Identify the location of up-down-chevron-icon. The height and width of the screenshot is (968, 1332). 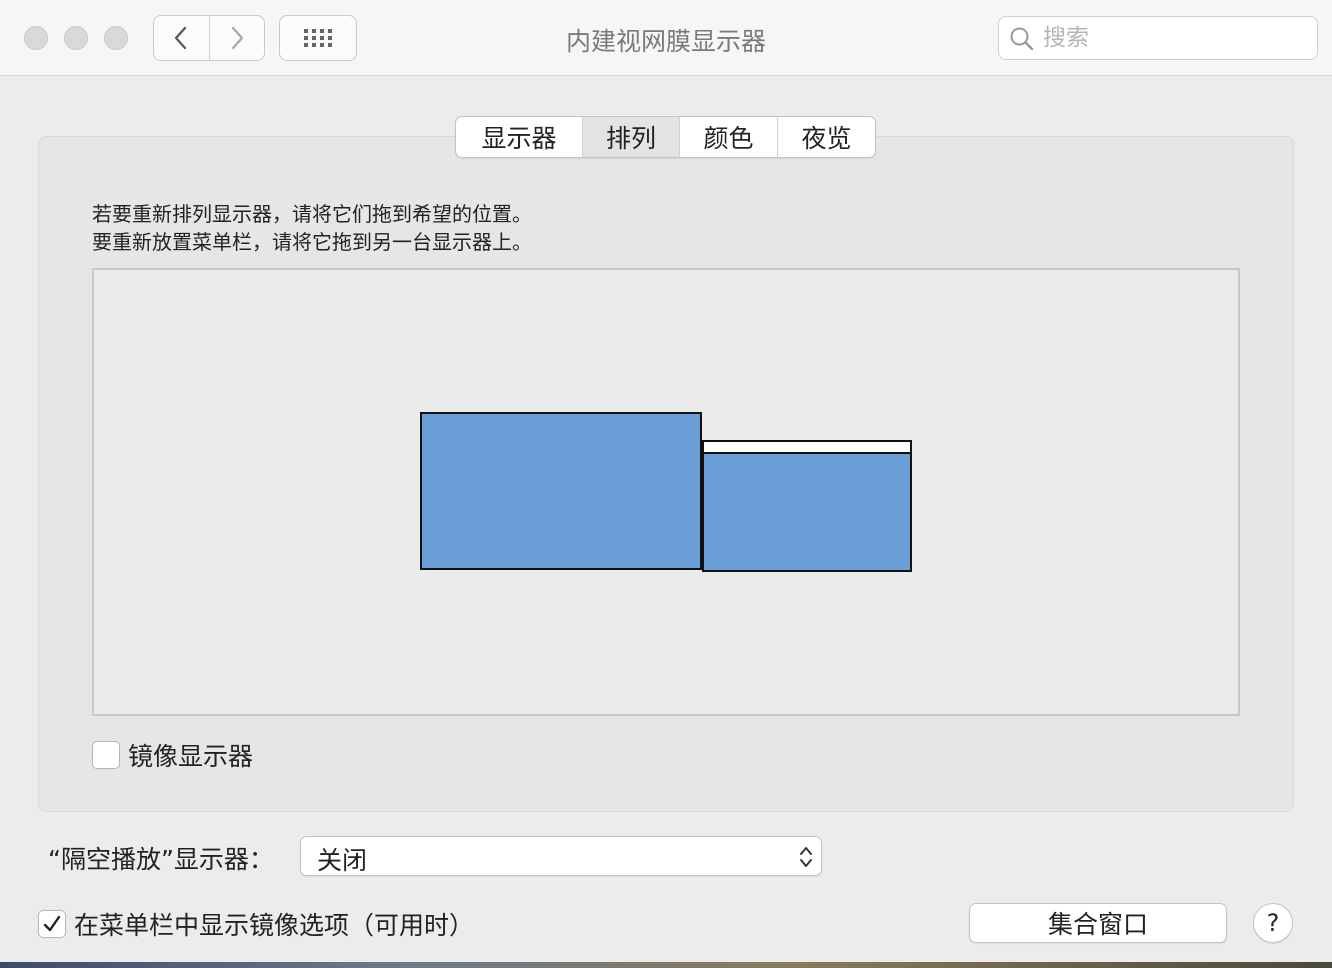
(806, 857).